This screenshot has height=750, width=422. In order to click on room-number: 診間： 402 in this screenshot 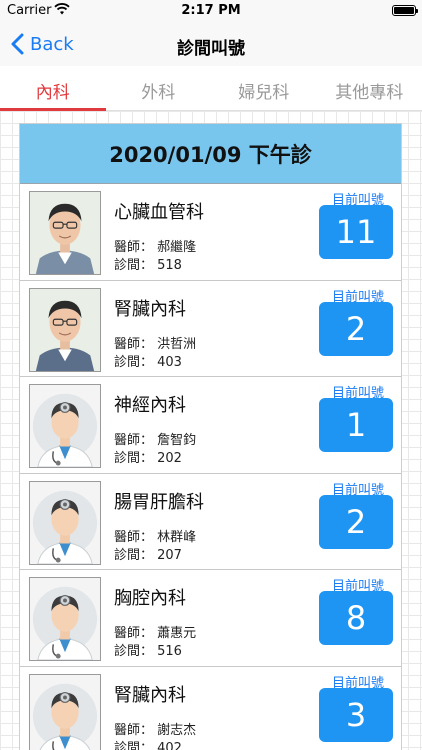, I will do `click(148, 745)`.